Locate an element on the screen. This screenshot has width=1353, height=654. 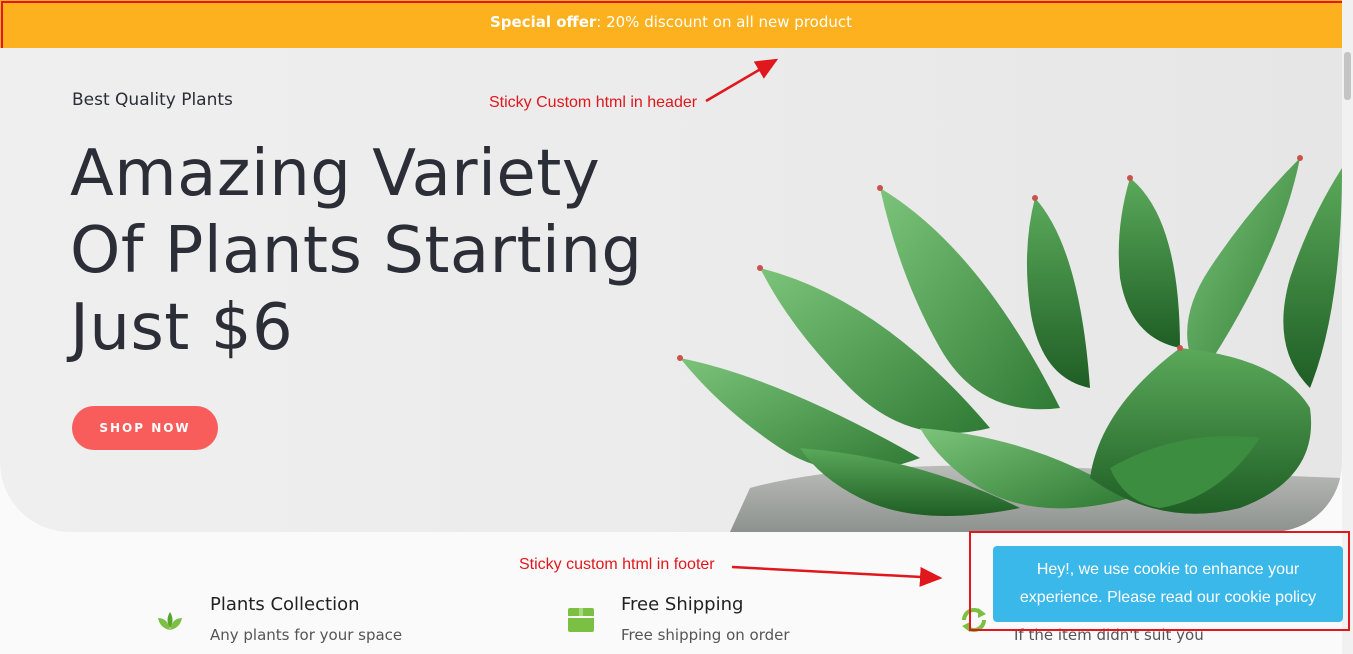
feature-description: Any plants for your space is located at coordinates (306, 635).